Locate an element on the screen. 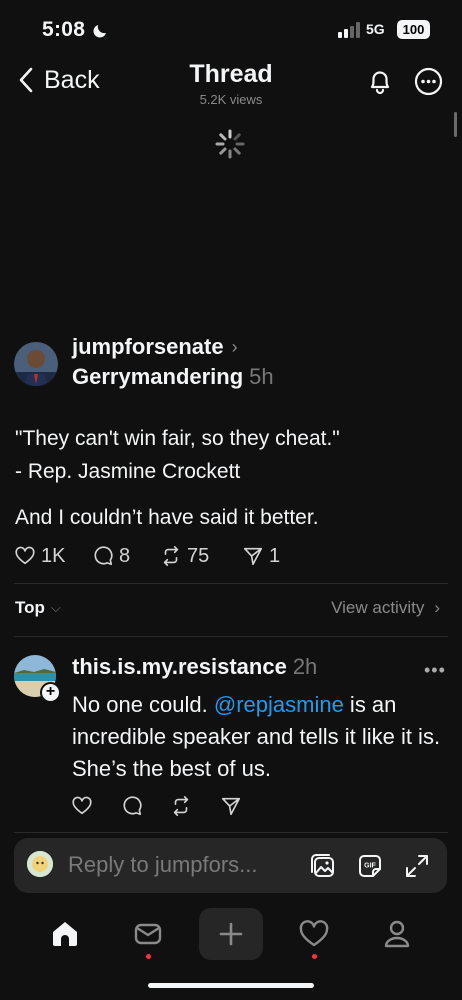 The image size is (462, 1000). status-time: 5:08 is located at coordinates (64, 29).